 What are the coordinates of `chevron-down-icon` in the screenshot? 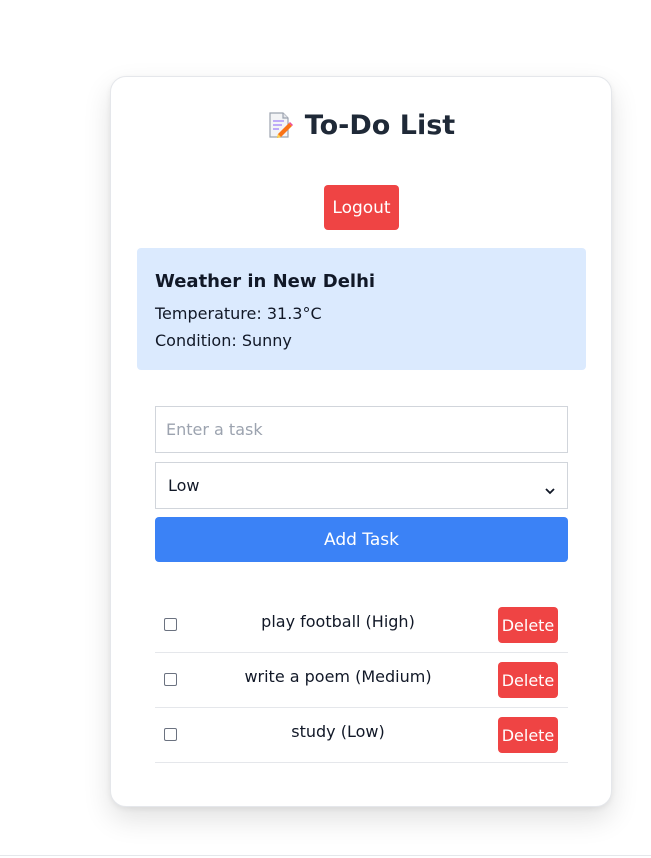 It's located at (550, 487).